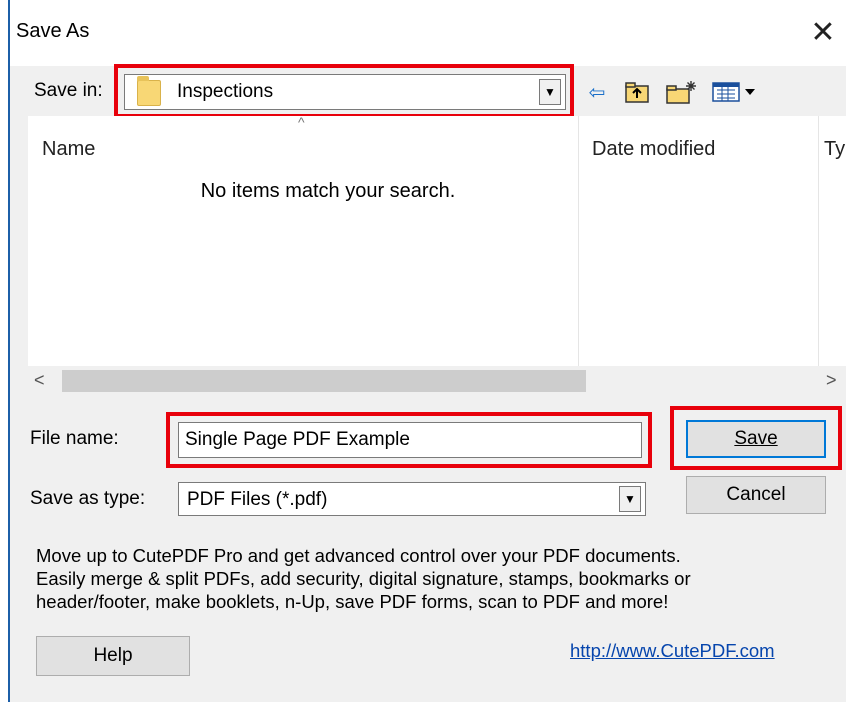 This screenshot has width=846, height=702. Describe the element at coordinates (74, 438) in the screenshot. I see `file-name-label: File name:` at that location.